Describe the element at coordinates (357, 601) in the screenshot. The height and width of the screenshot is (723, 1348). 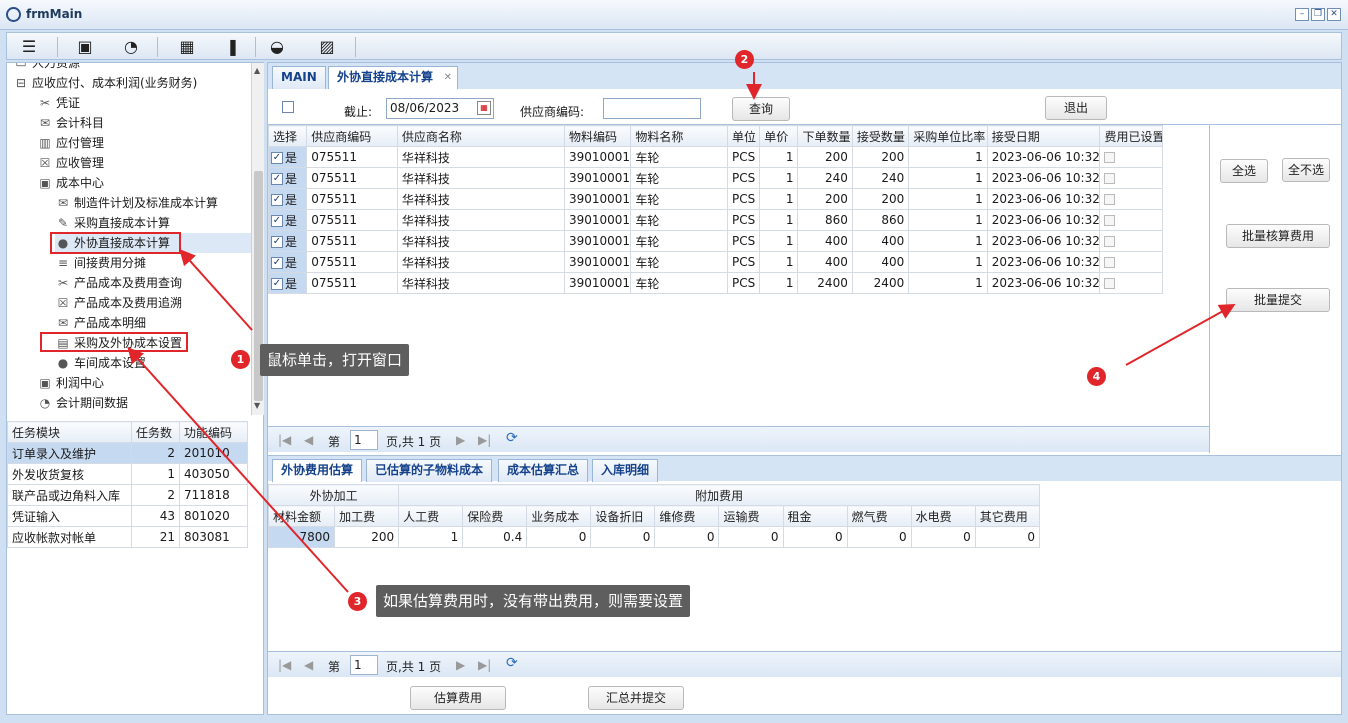
I see `annotation-badge-3: 3` at that location.